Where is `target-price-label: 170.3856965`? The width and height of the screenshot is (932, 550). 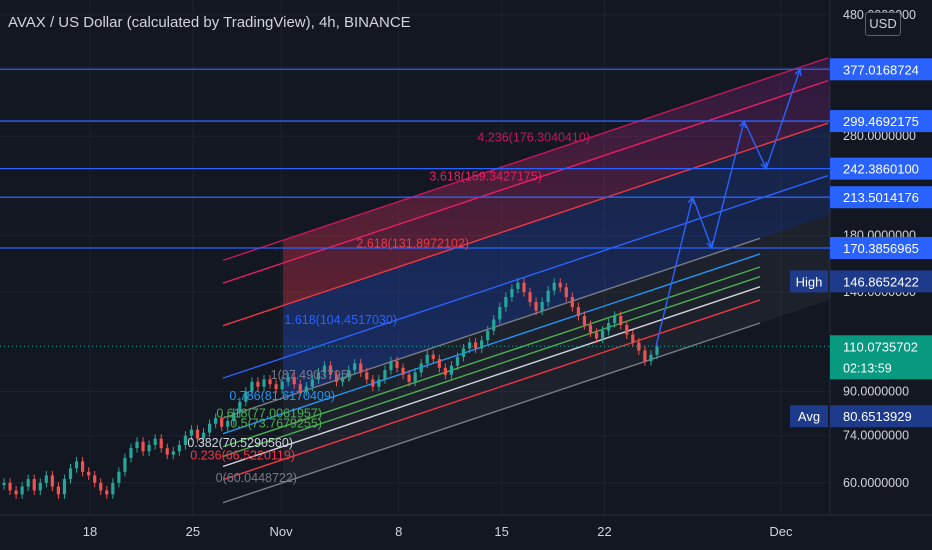
target-price-label: 170.3856965 is located at coordinates (881, 248).